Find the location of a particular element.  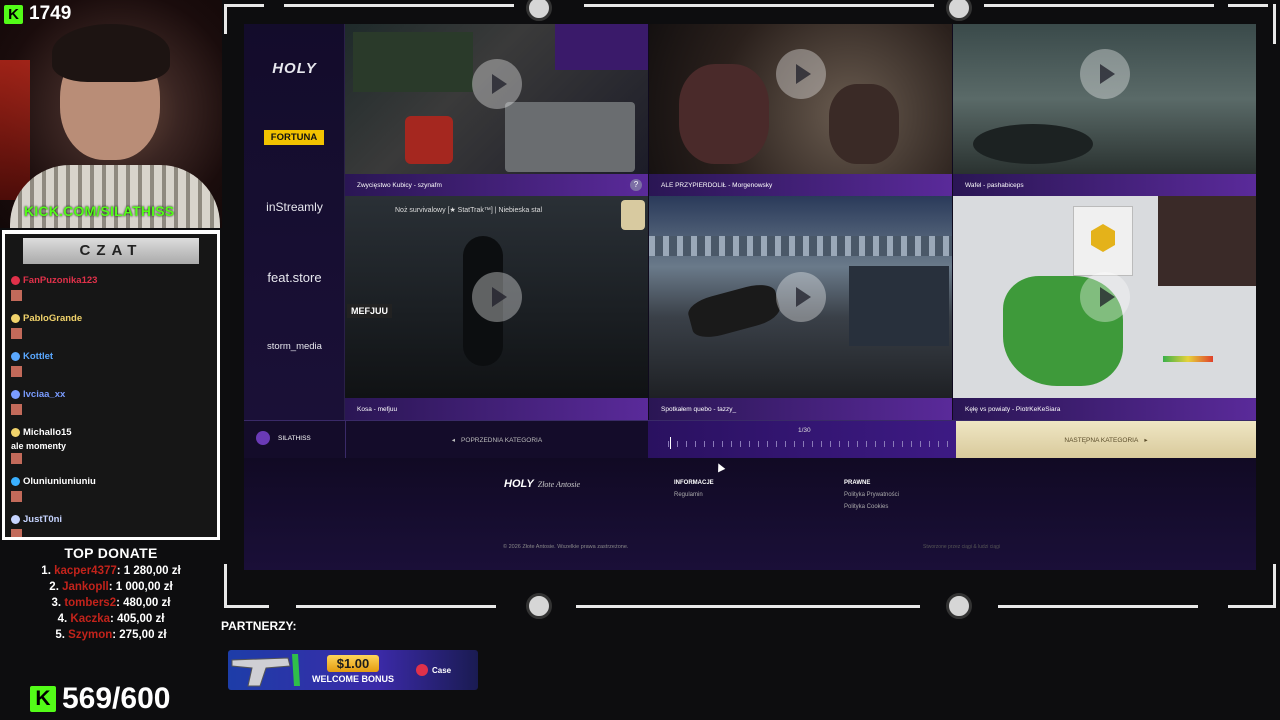

footer-link-cookies: Polityka Cookies is located at coordinates (871, 507).